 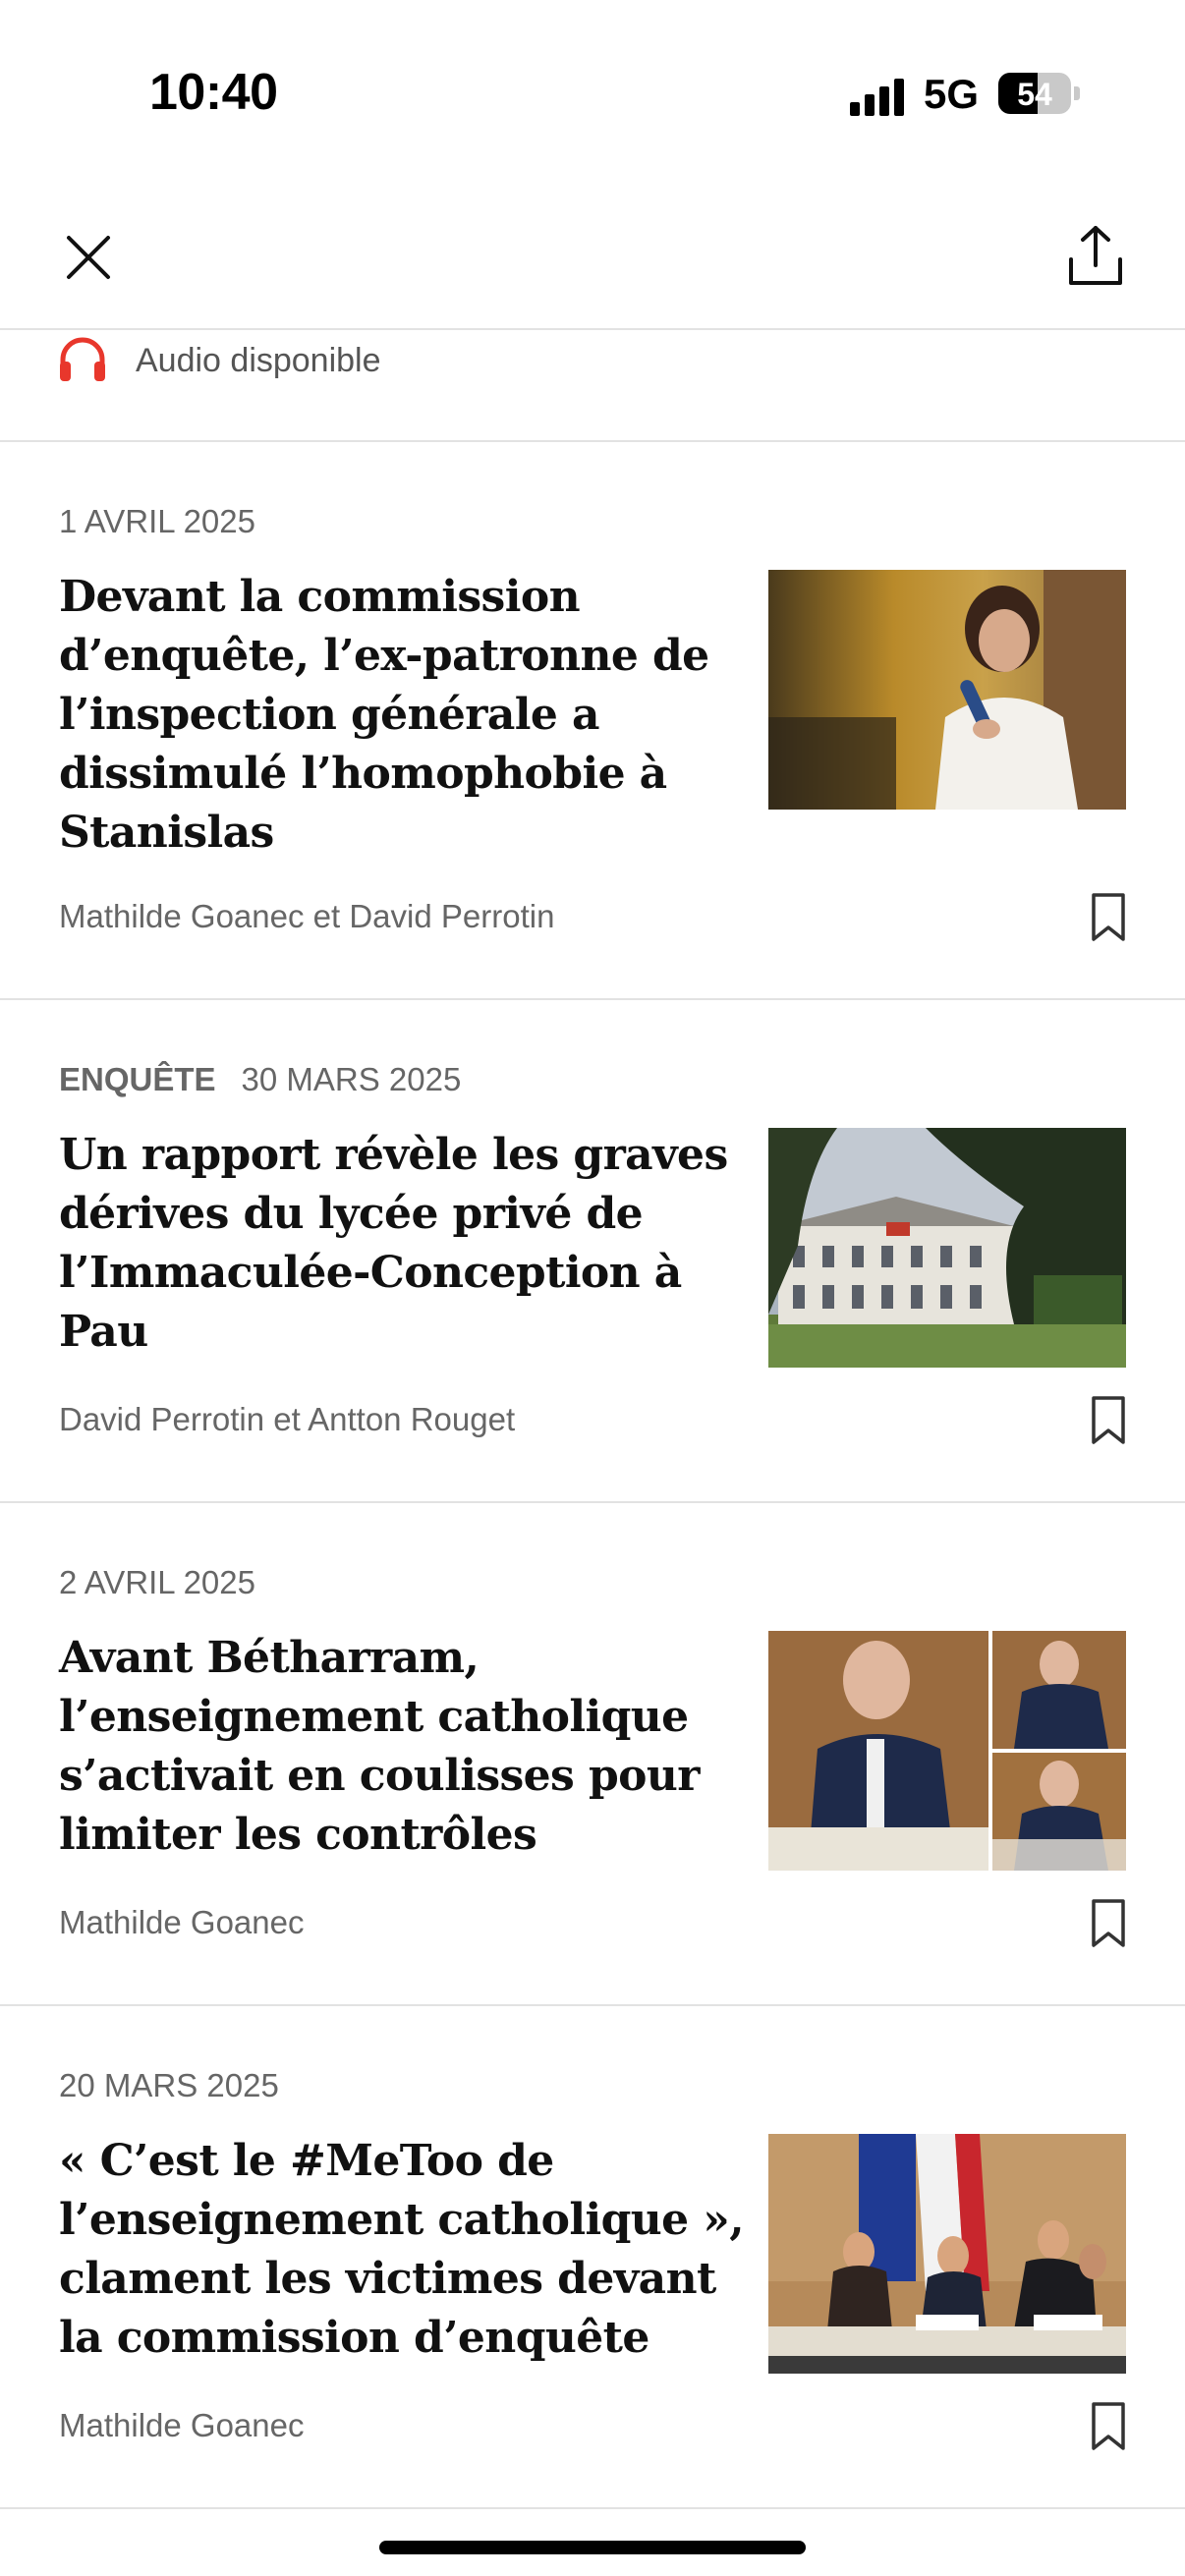 I want to click on article-meta: 1 AVRIL 2025, so click(x=157, y=521).